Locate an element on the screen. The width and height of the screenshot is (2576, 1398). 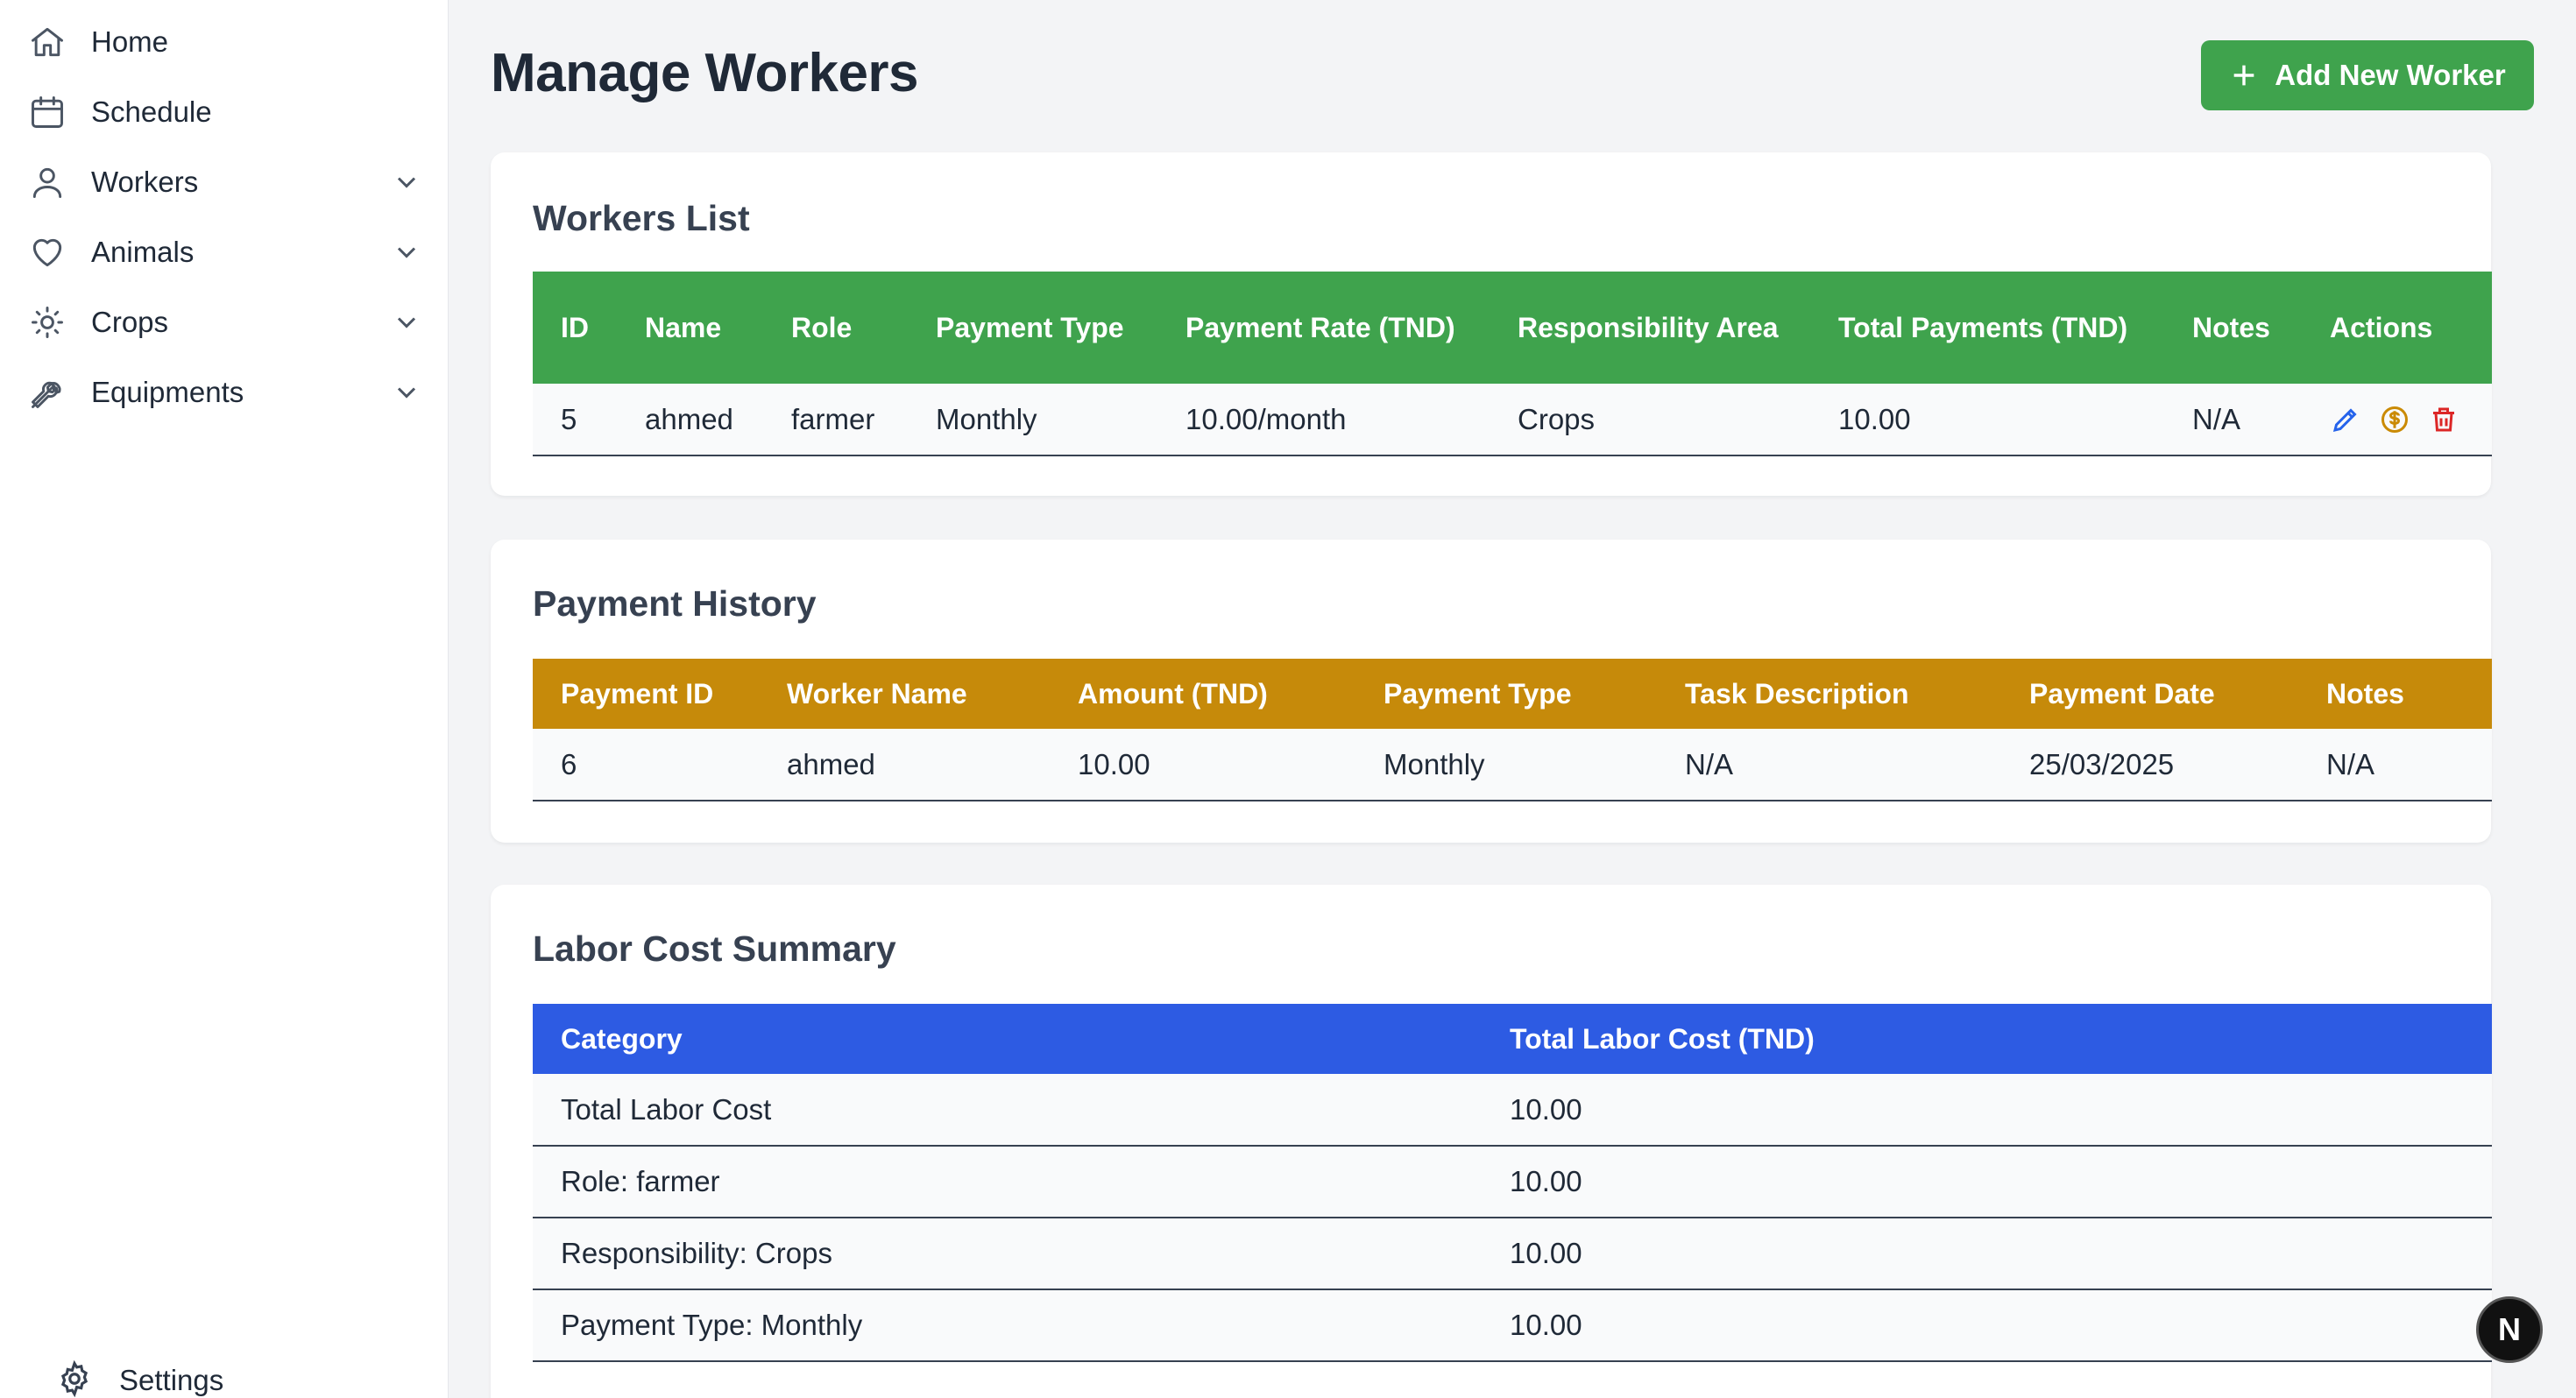
sidebar-item-label: Schedule is located at coordinates (151, 111).